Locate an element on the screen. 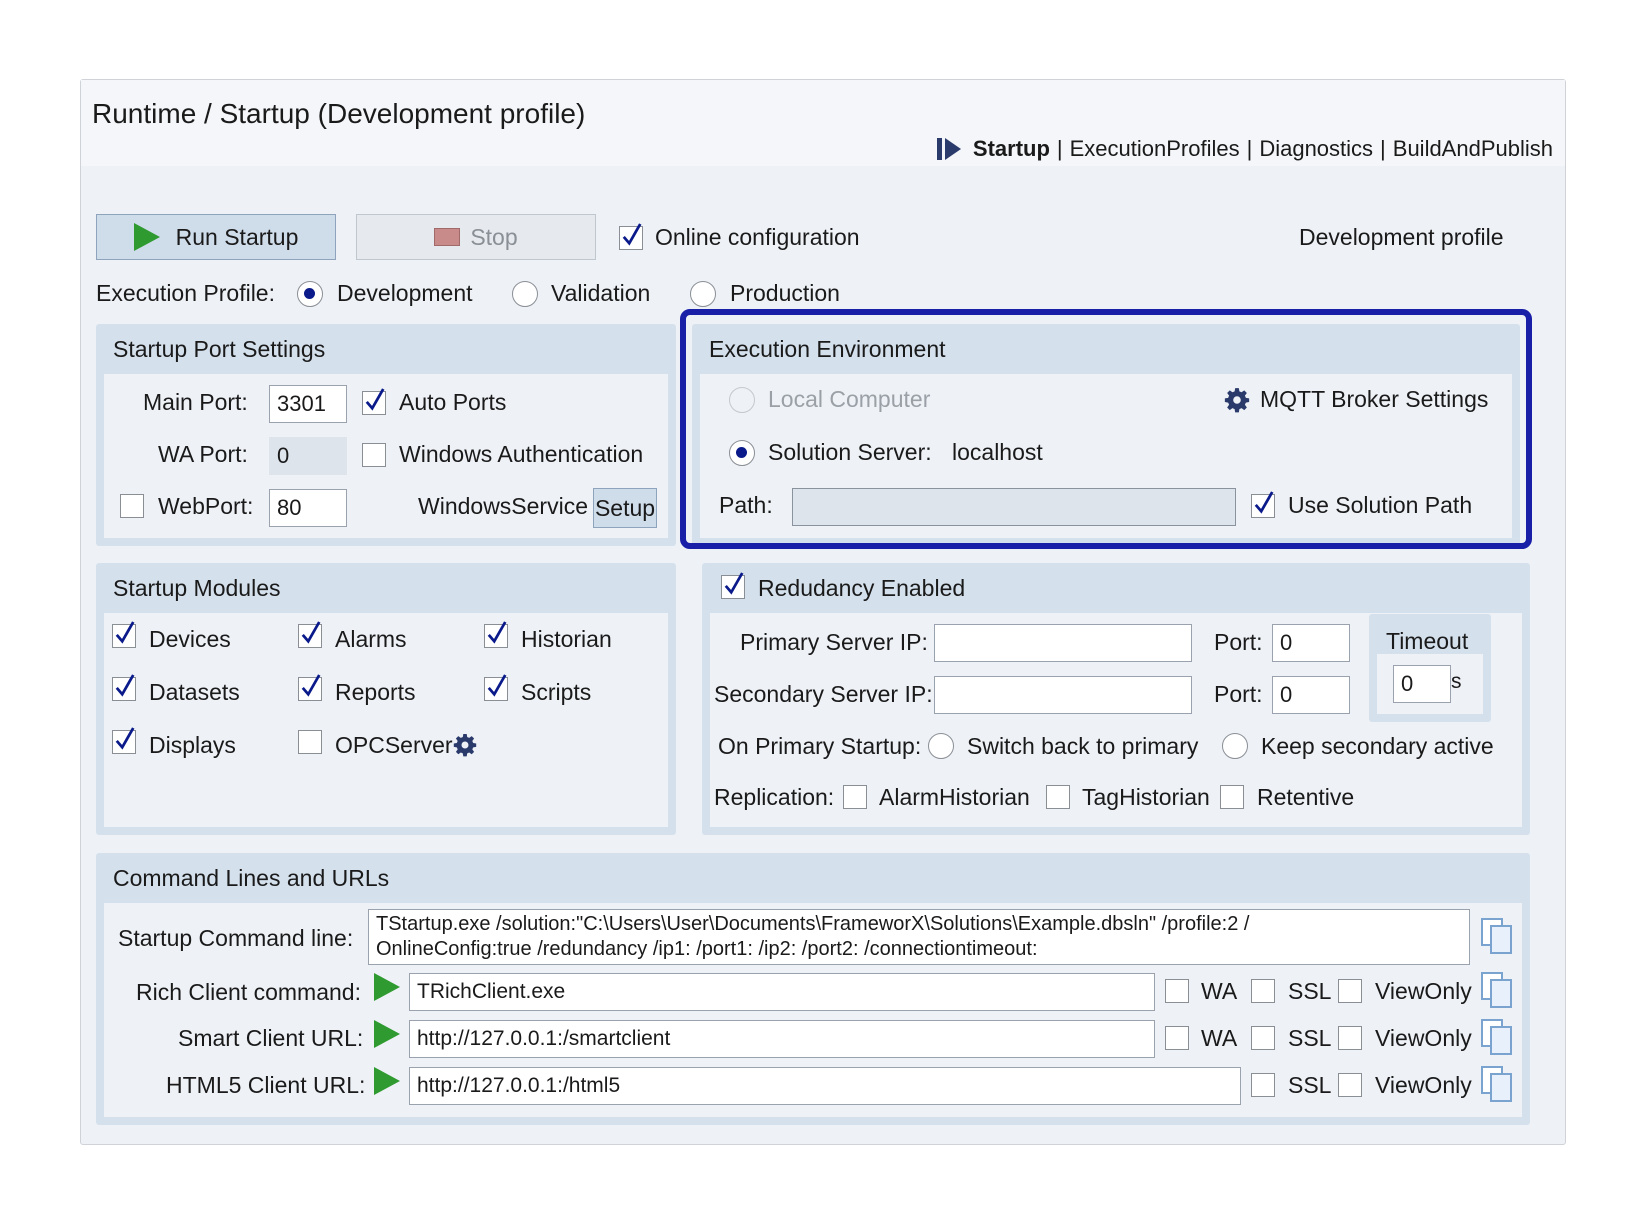 The width and height of the screenshot is (1636, 1219). current-tab-icon is located at coordinates (949, 149).